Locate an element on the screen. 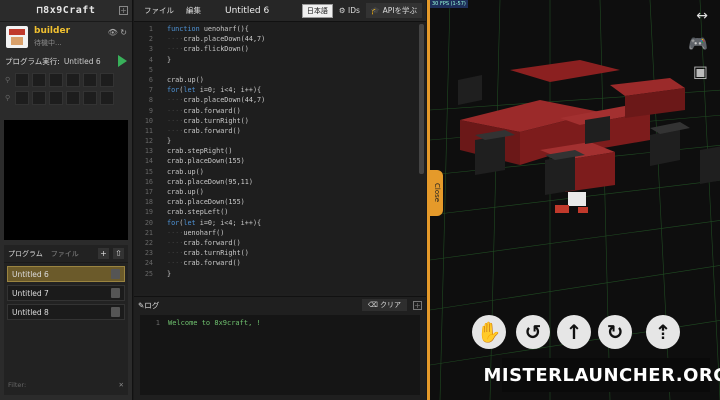 The height and width of the screenshot is (400, 720). line-number: 11 is located at coordinates (148, 130).